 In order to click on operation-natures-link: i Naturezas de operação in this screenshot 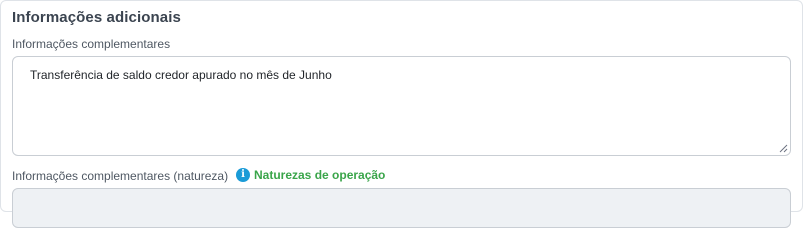, I will do `click(310, 175)`.